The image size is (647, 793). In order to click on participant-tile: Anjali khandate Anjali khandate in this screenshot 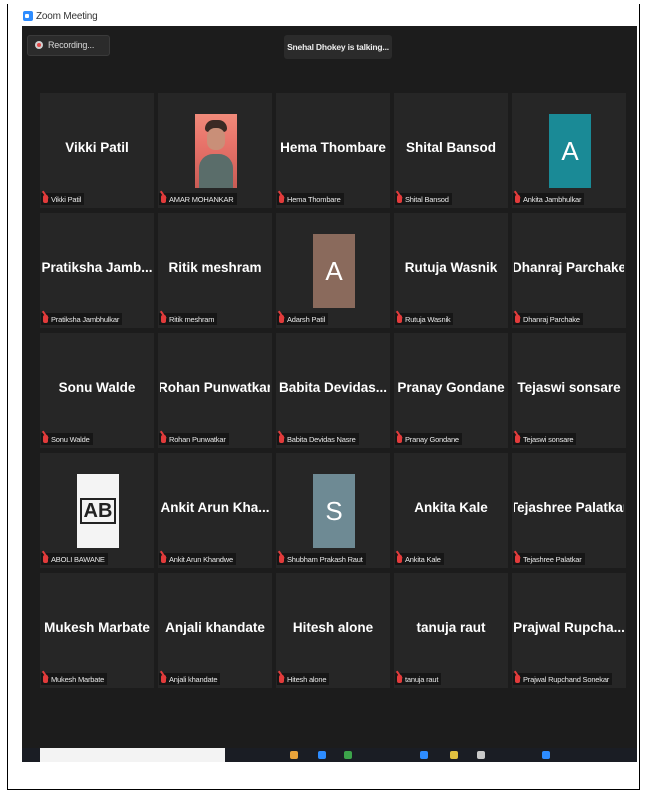, I will do `click(215, 630)`.